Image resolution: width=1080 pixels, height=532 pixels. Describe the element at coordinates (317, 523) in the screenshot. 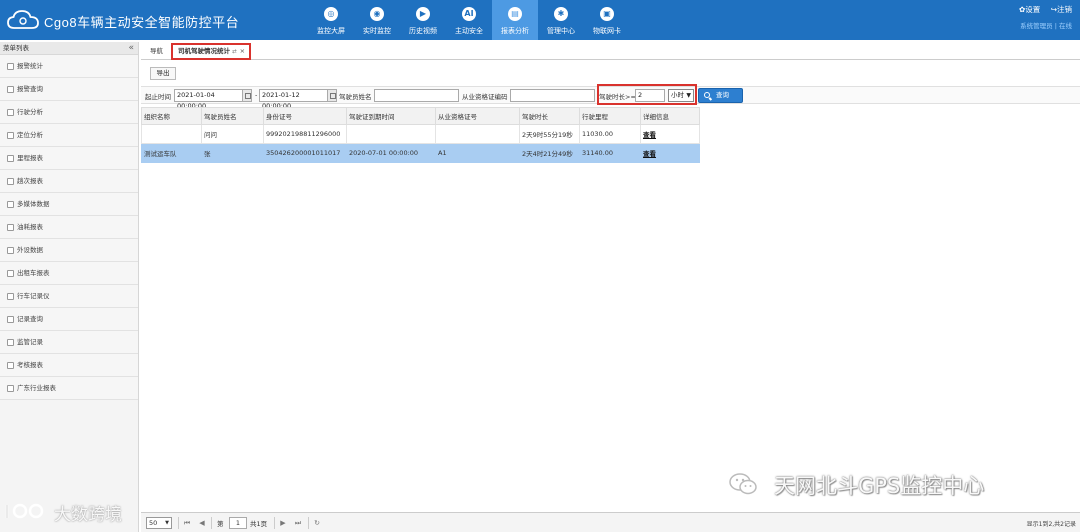

I see `refresh-icon: ↻` at that location.